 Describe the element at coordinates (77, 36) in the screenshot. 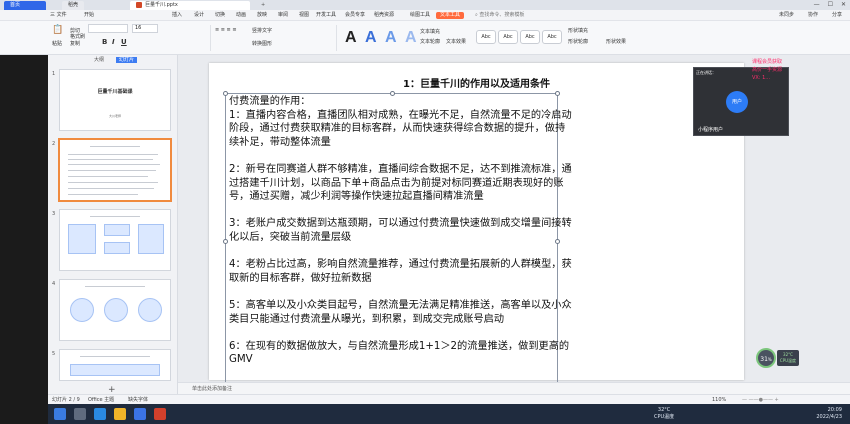

I see `format-painter-button: 格式刷` at that location.